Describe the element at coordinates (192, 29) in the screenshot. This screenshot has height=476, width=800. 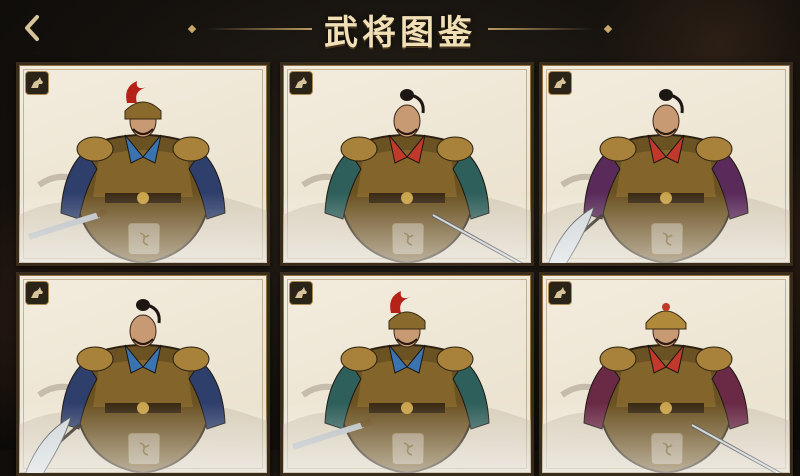
I see `title-ornament-left` at that location.